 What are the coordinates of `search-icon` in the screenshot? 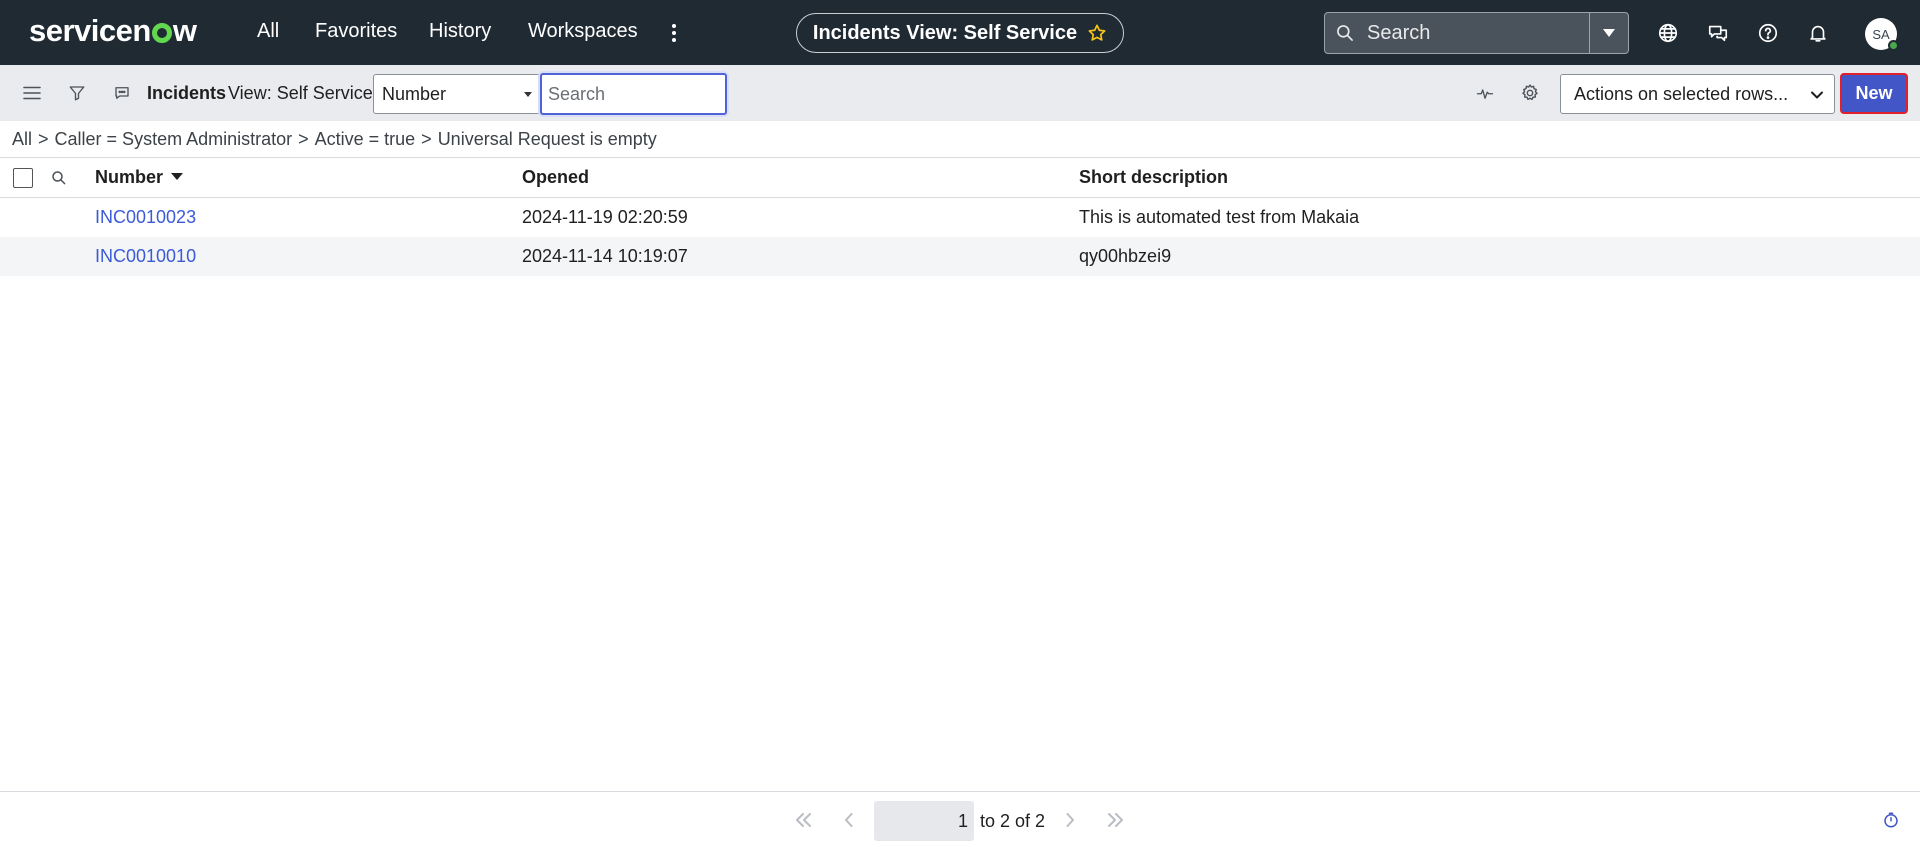 It's located at (1345, 33).